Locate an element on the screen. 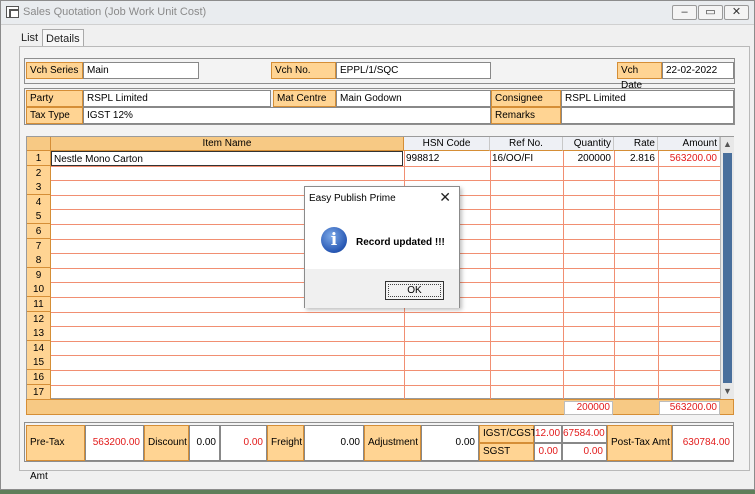 The height and width of the screenshot is (494, 755). tab-details: Details is located at coordinates (63, 38).